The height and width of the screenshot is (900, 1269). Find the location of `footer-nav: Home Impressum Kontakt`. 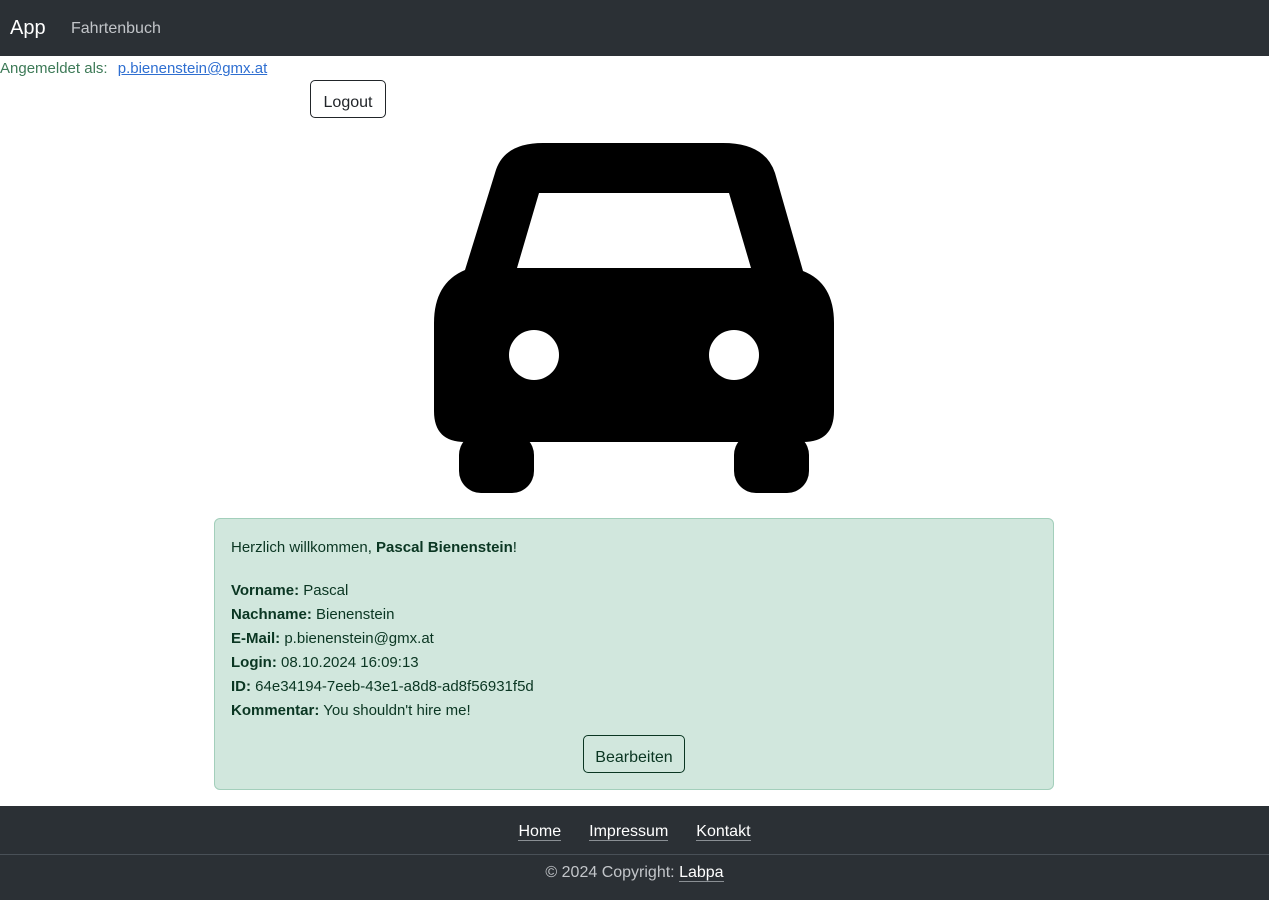

footer-nav: Home Impressum Kontakt is located at coordinates (634, 832).